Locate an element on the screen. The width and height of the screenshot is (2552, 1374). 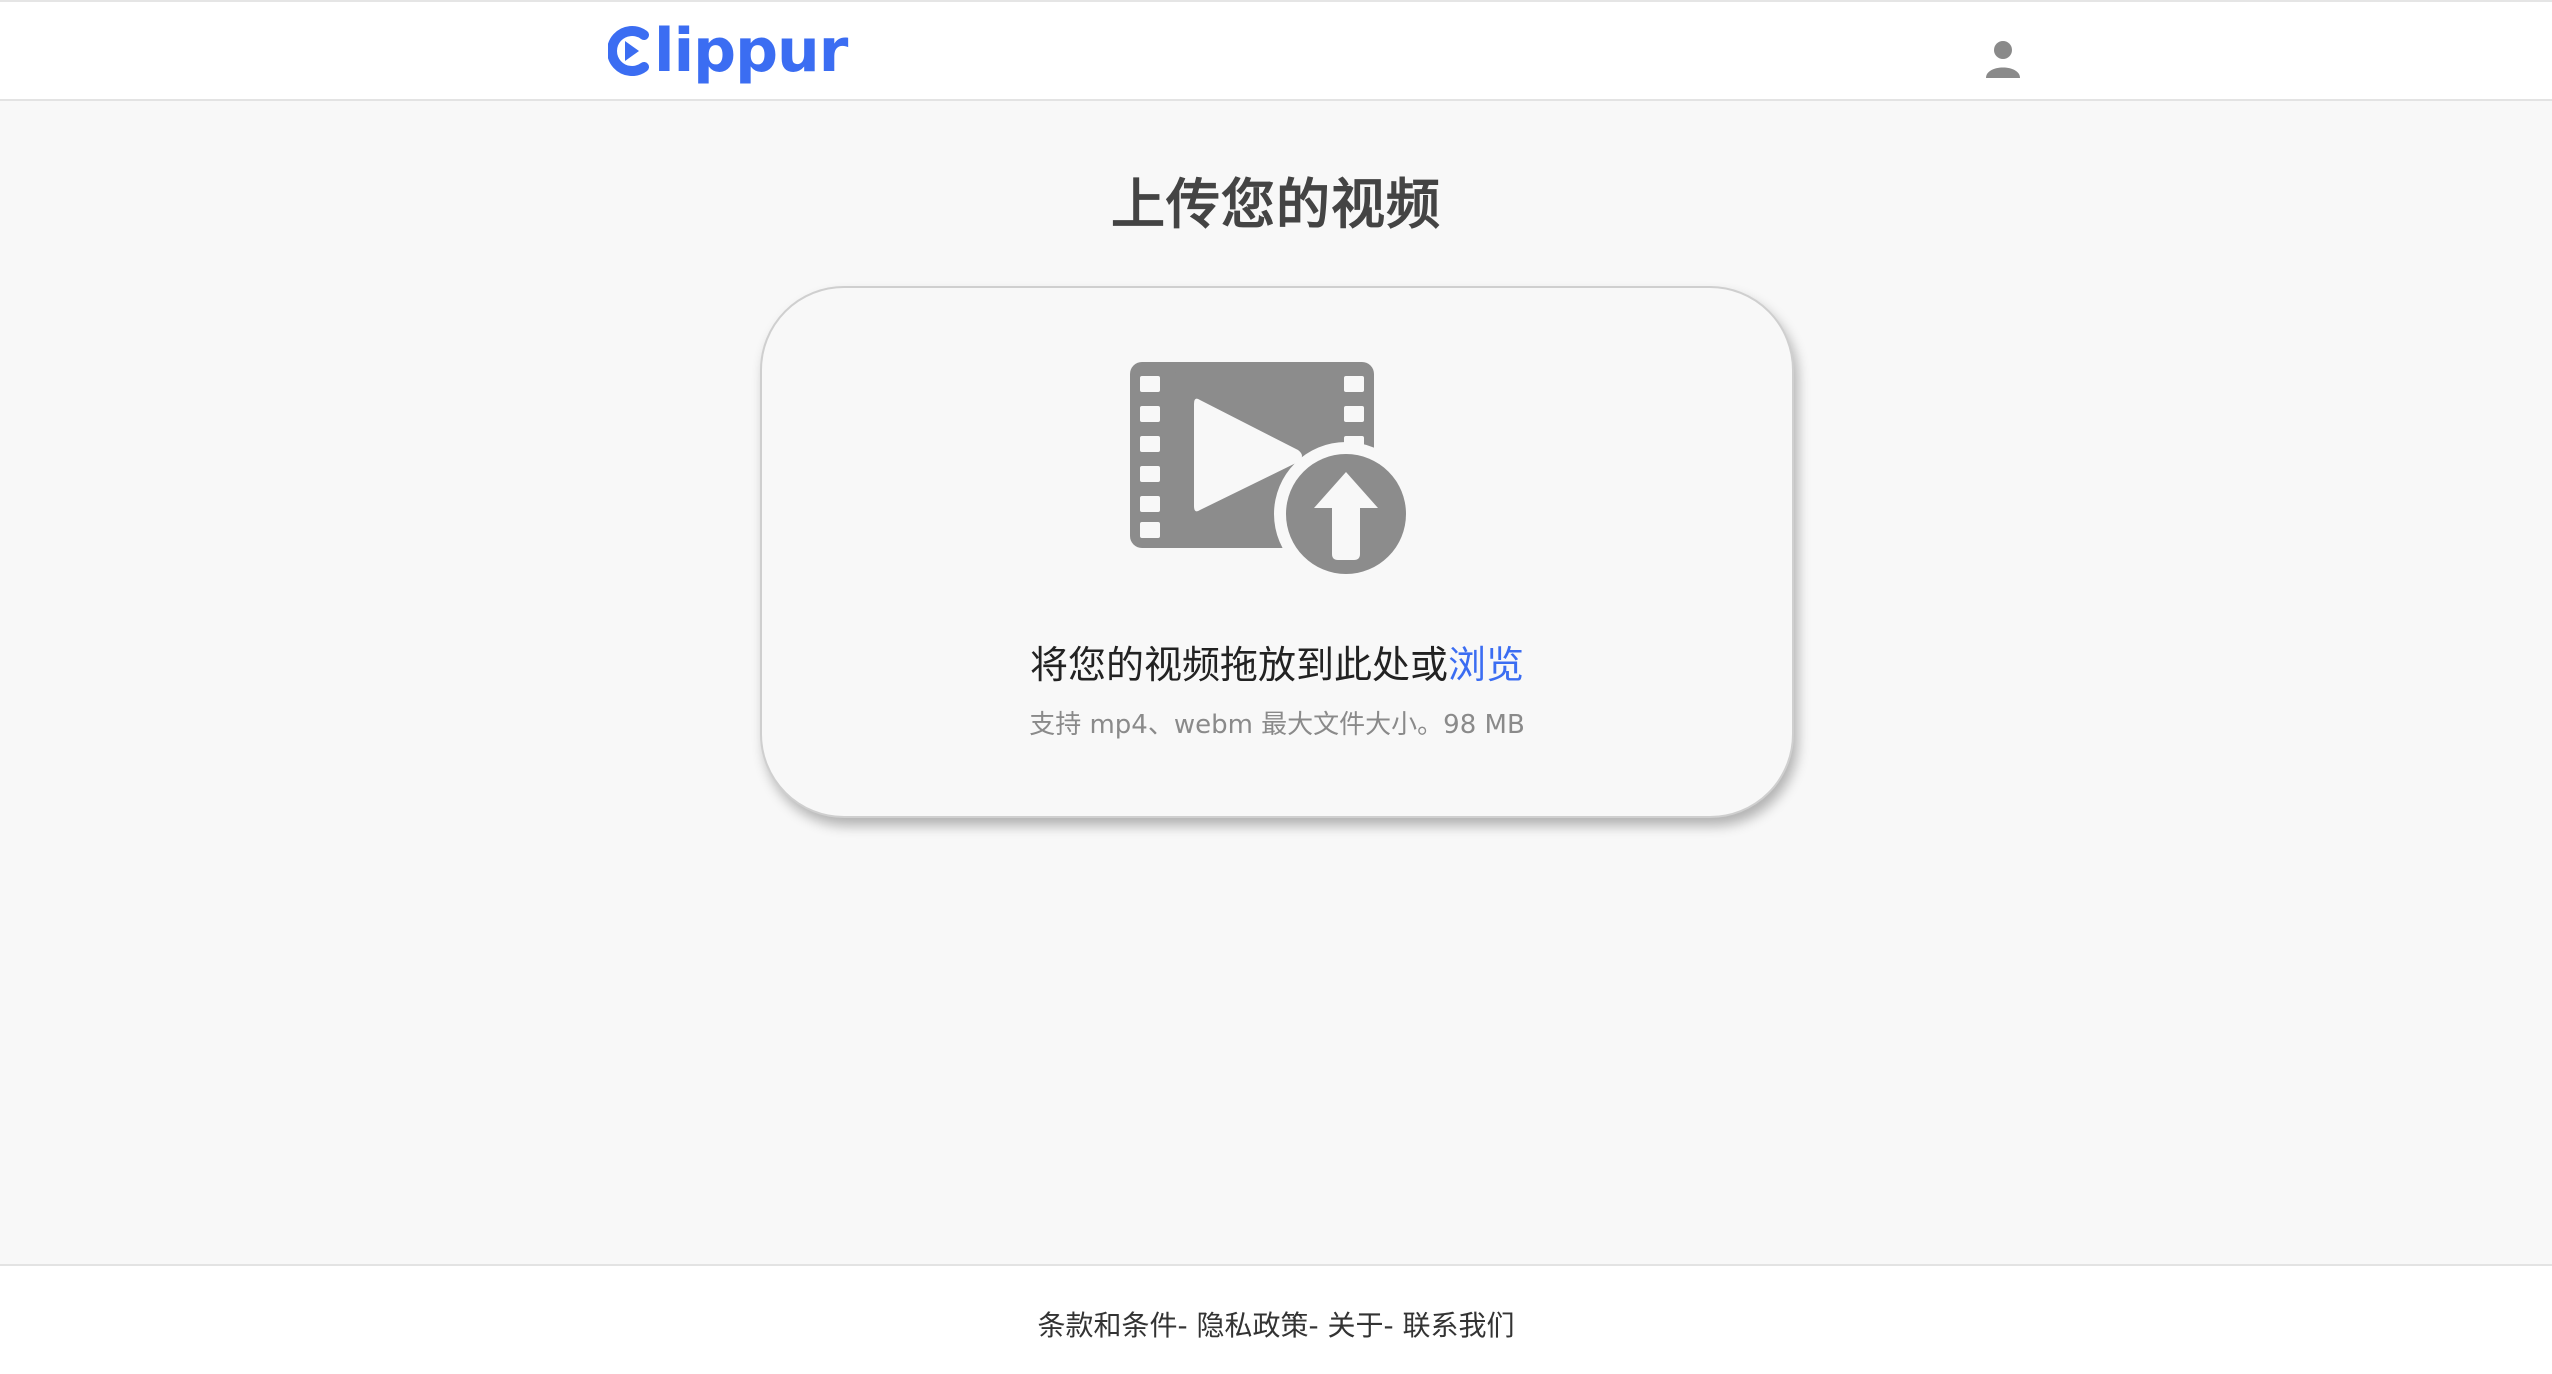
drop-instructions: 将您的视频拖放到此处或浏览 is located at coordinates (1277, 661).